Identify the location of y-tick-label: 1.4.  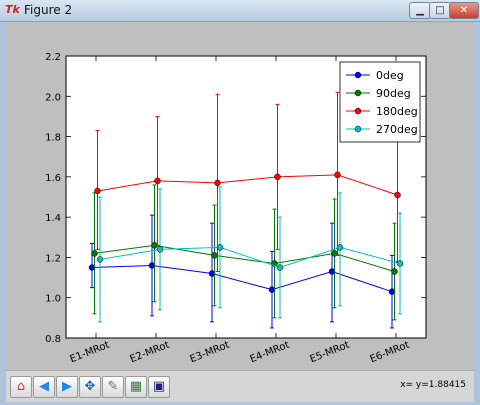
(53, 218).